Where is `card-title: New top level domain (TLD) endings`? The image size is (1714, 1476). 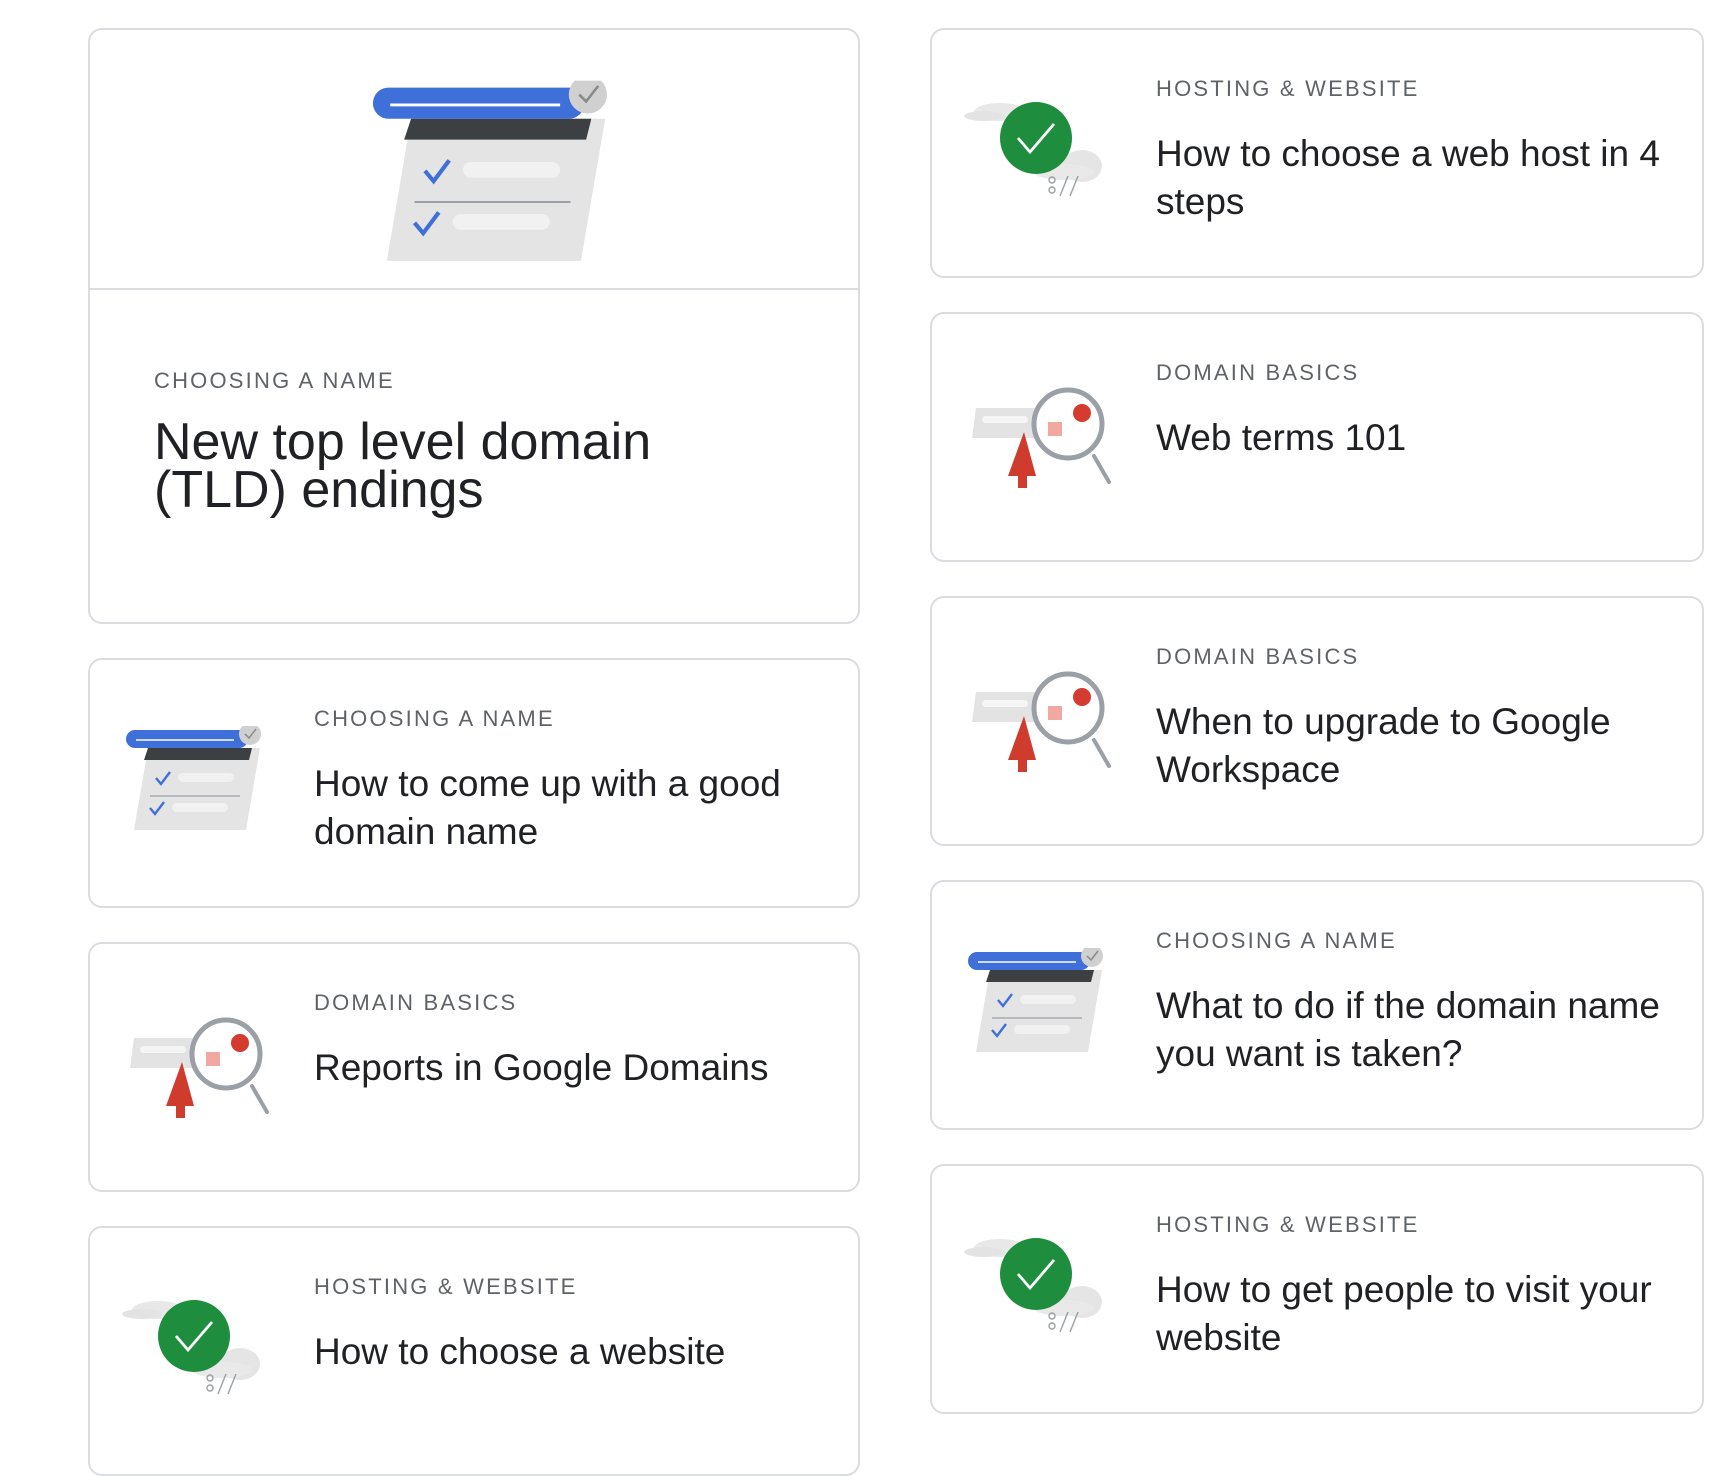
card-title: New top level domain (TLD) endings is located at coordinates (403, 466).